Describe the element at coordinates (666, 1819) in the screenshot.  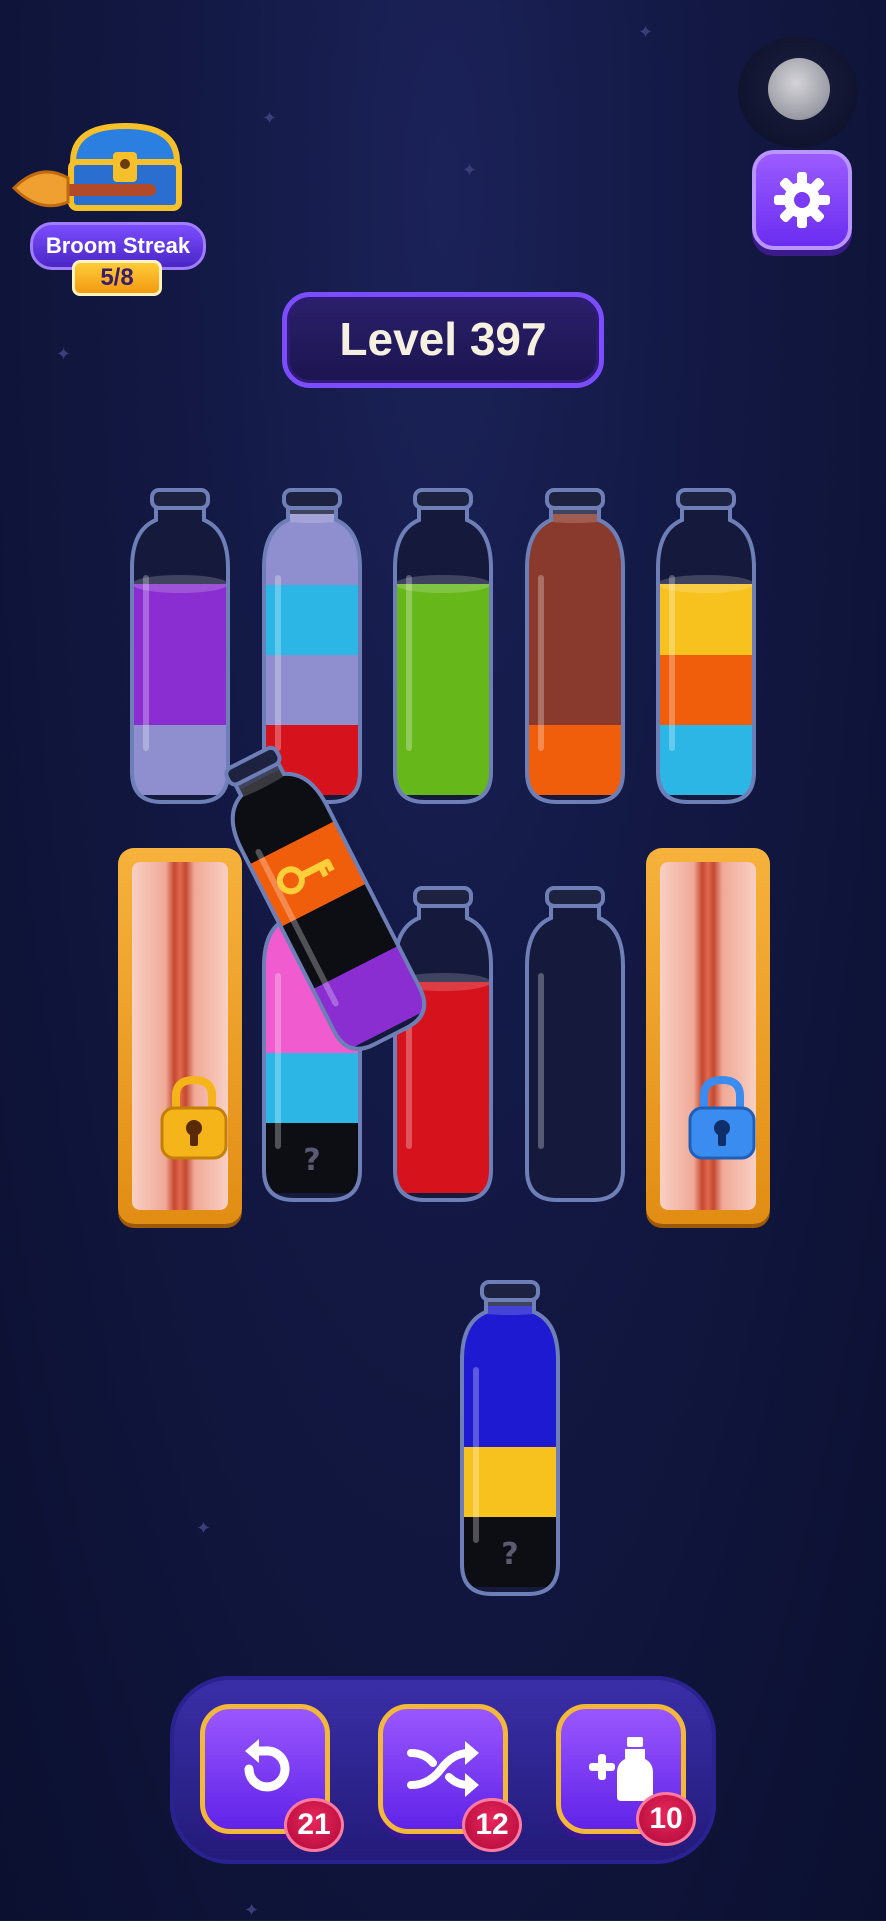
I see `add-bottle-count: 10` at that location.